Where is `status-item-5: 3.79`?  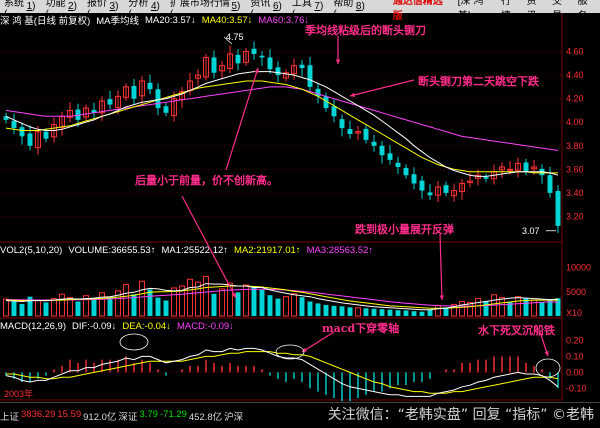
status-item-5: 3.79 is located at coordinates (148, 414).